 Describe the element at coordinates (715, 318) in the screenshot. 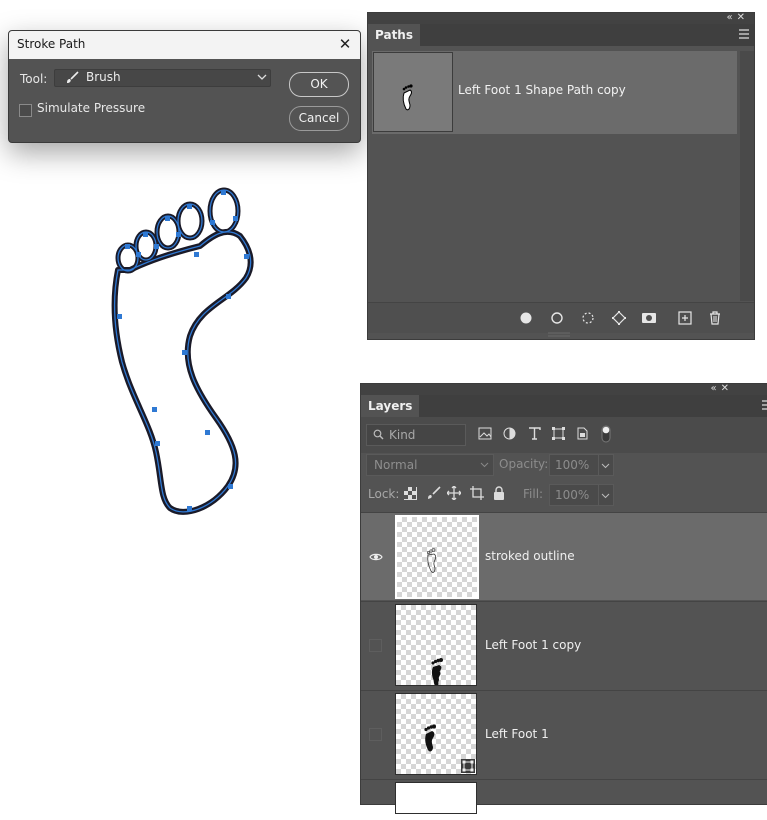

I see `delete-path-icon` at that location.